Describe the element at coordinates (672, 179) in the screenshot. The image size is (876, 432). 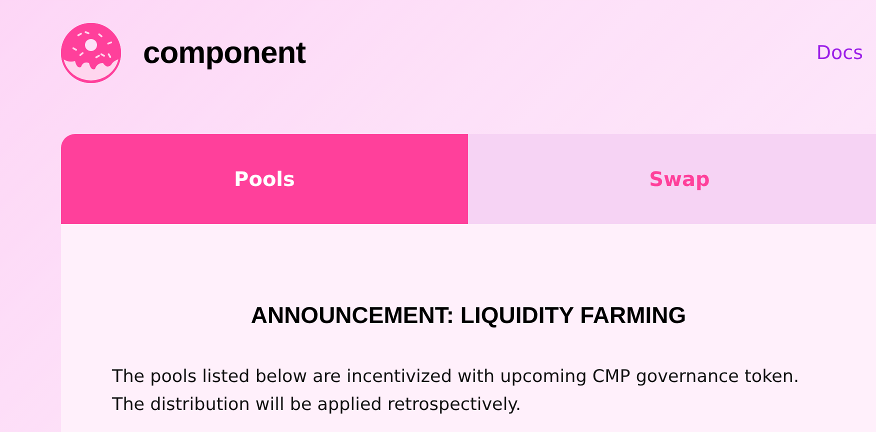
I see `tab: Swap` at that location.